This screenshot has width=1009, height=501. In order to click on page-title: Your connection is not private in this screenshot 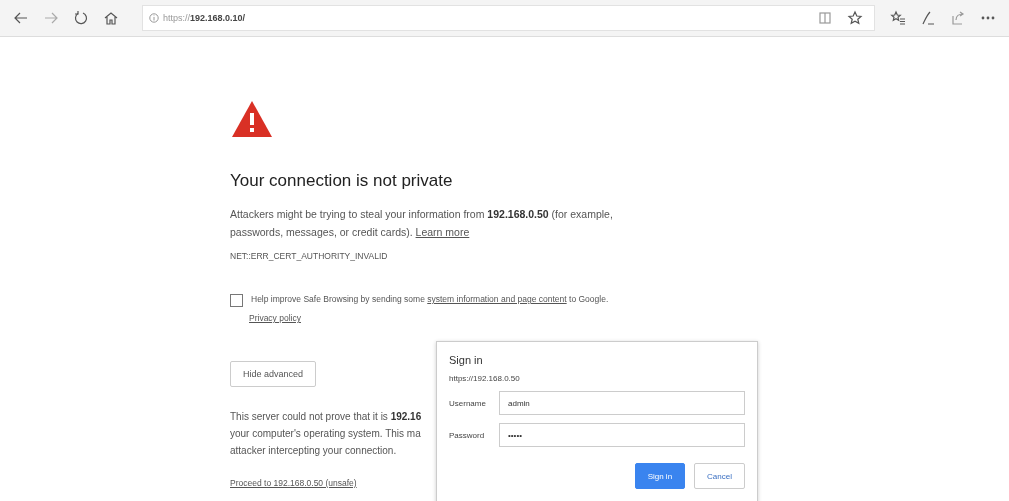, I will do `click(342, 181)`.